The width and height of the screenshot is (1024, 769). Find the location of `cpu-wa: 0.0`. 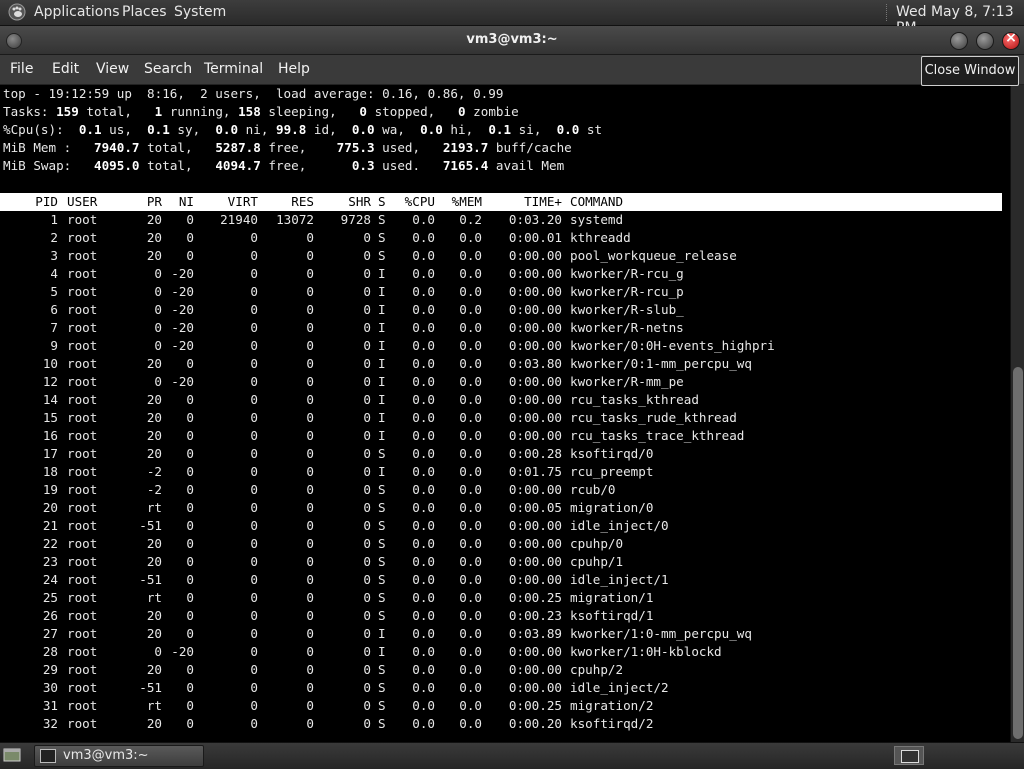

cpu-wa: 0.0 is located at coordinates (363, 129).